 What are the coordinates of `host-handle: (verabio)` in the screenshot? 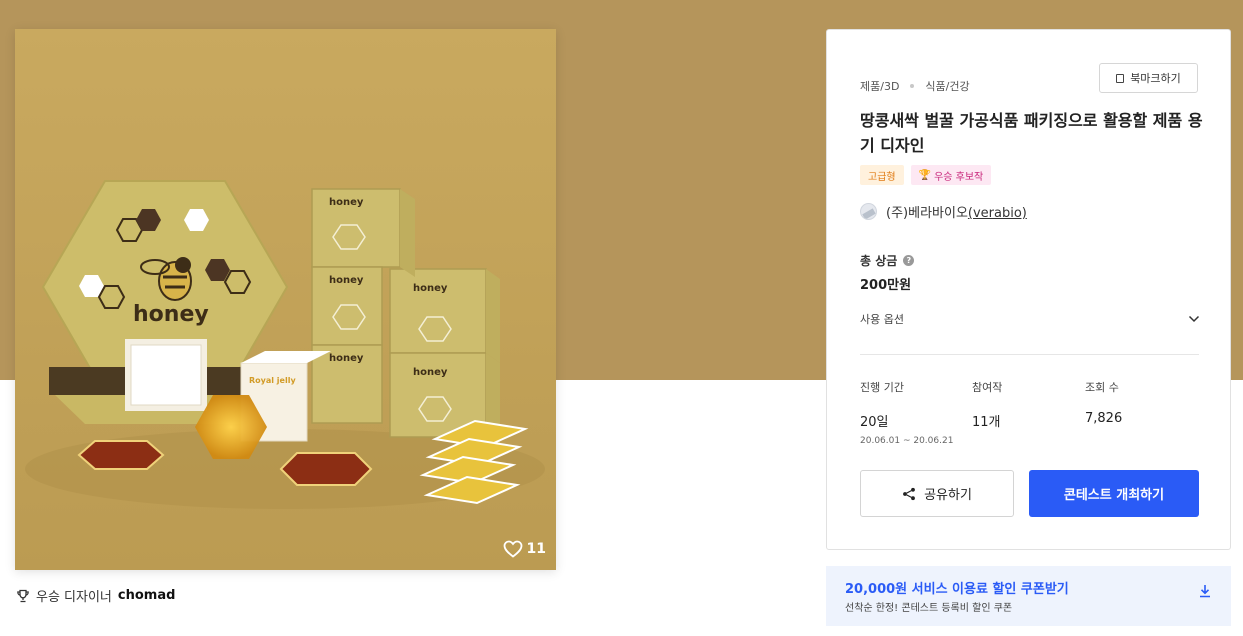 It's located at (997, 213).